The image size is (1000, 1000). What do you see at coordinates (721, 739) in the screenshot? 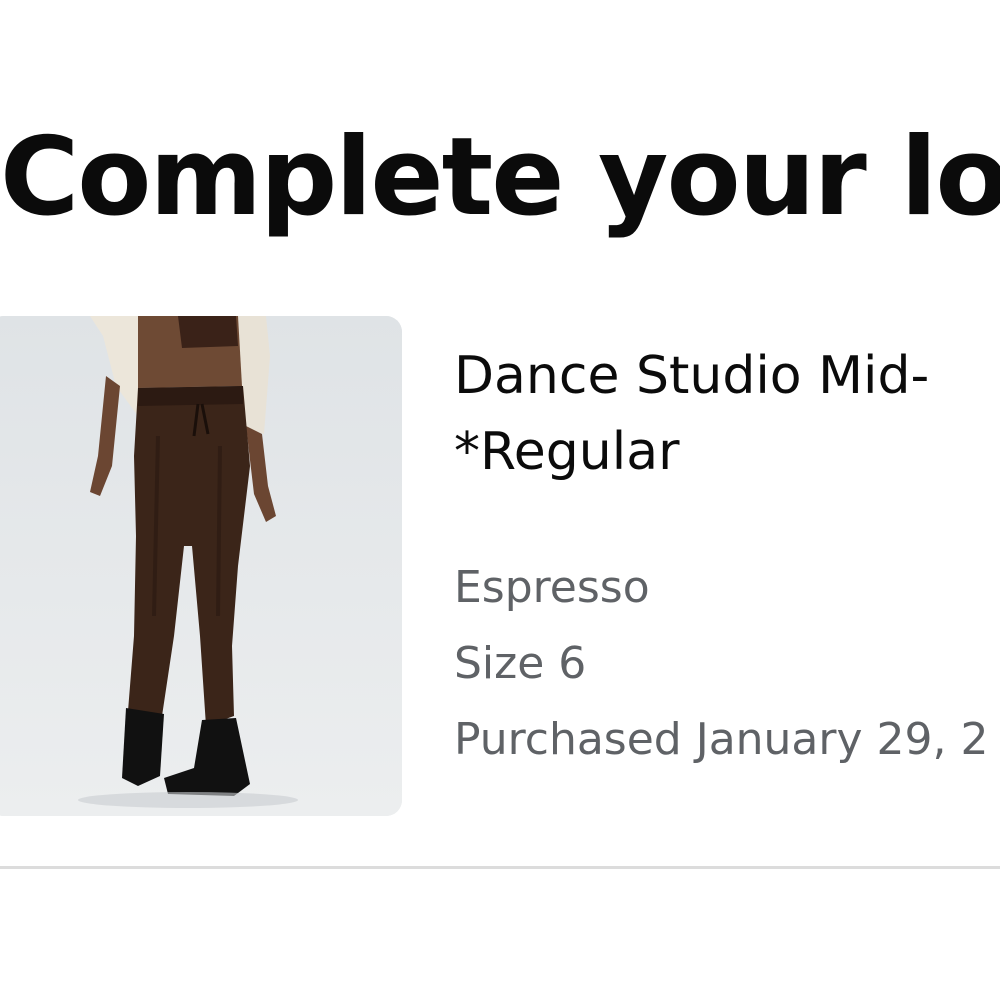
I see `purchase-date: Purchased January 29, 2` at bounding box center [721, 739].